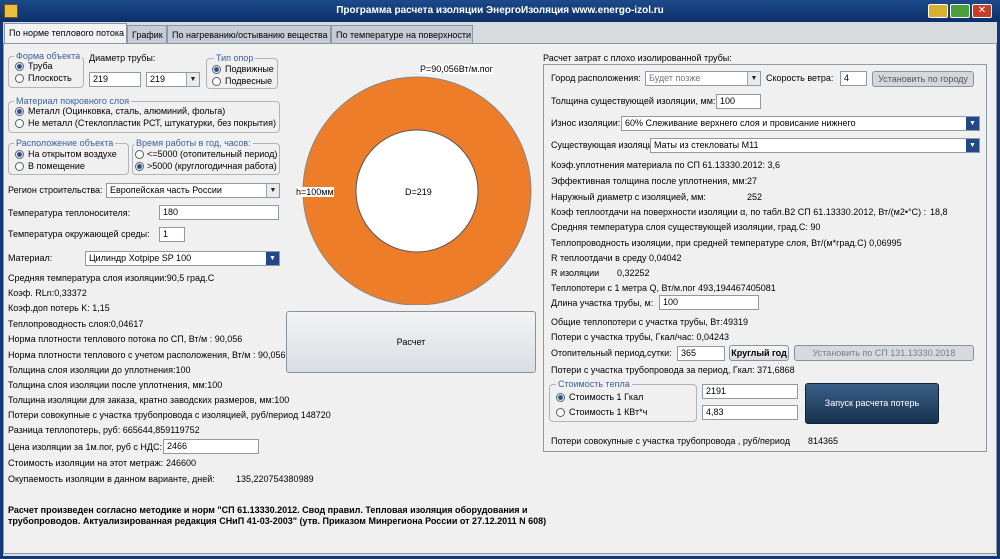 This screenshot has width=1000, height=559. What do you see at coordinates (752, 181) in the screenshot?
I see `r2-value: 27` at bounding box center [752, 181].